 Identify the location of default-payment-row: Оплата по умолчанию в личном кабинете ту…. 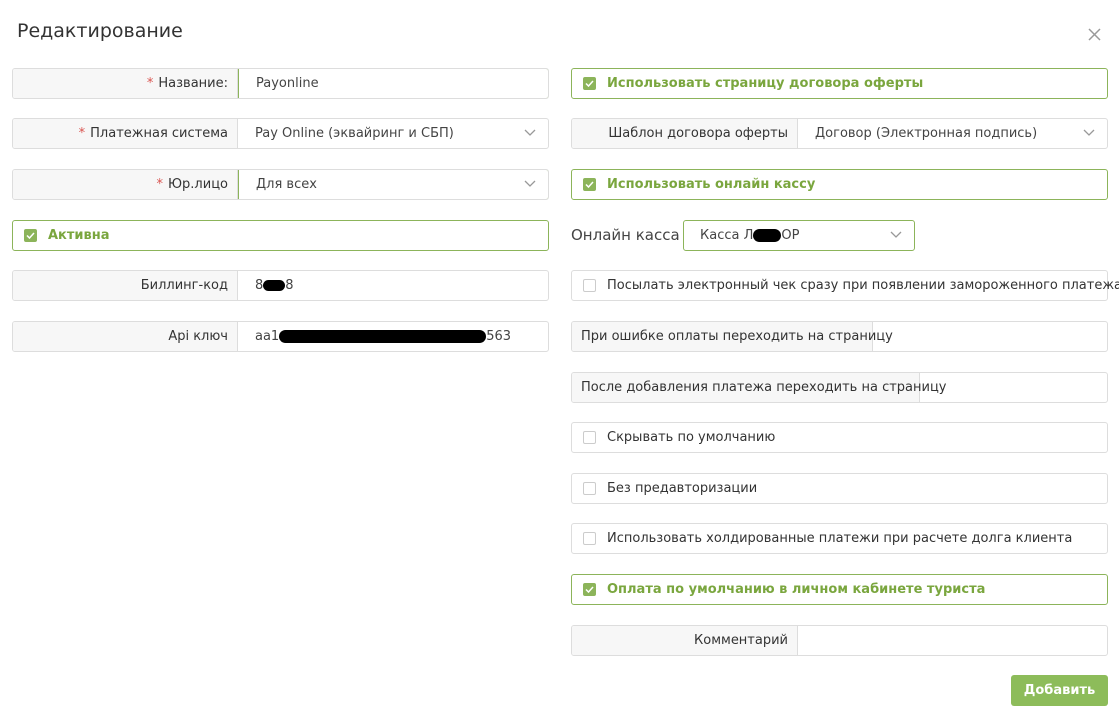
(839, 589).